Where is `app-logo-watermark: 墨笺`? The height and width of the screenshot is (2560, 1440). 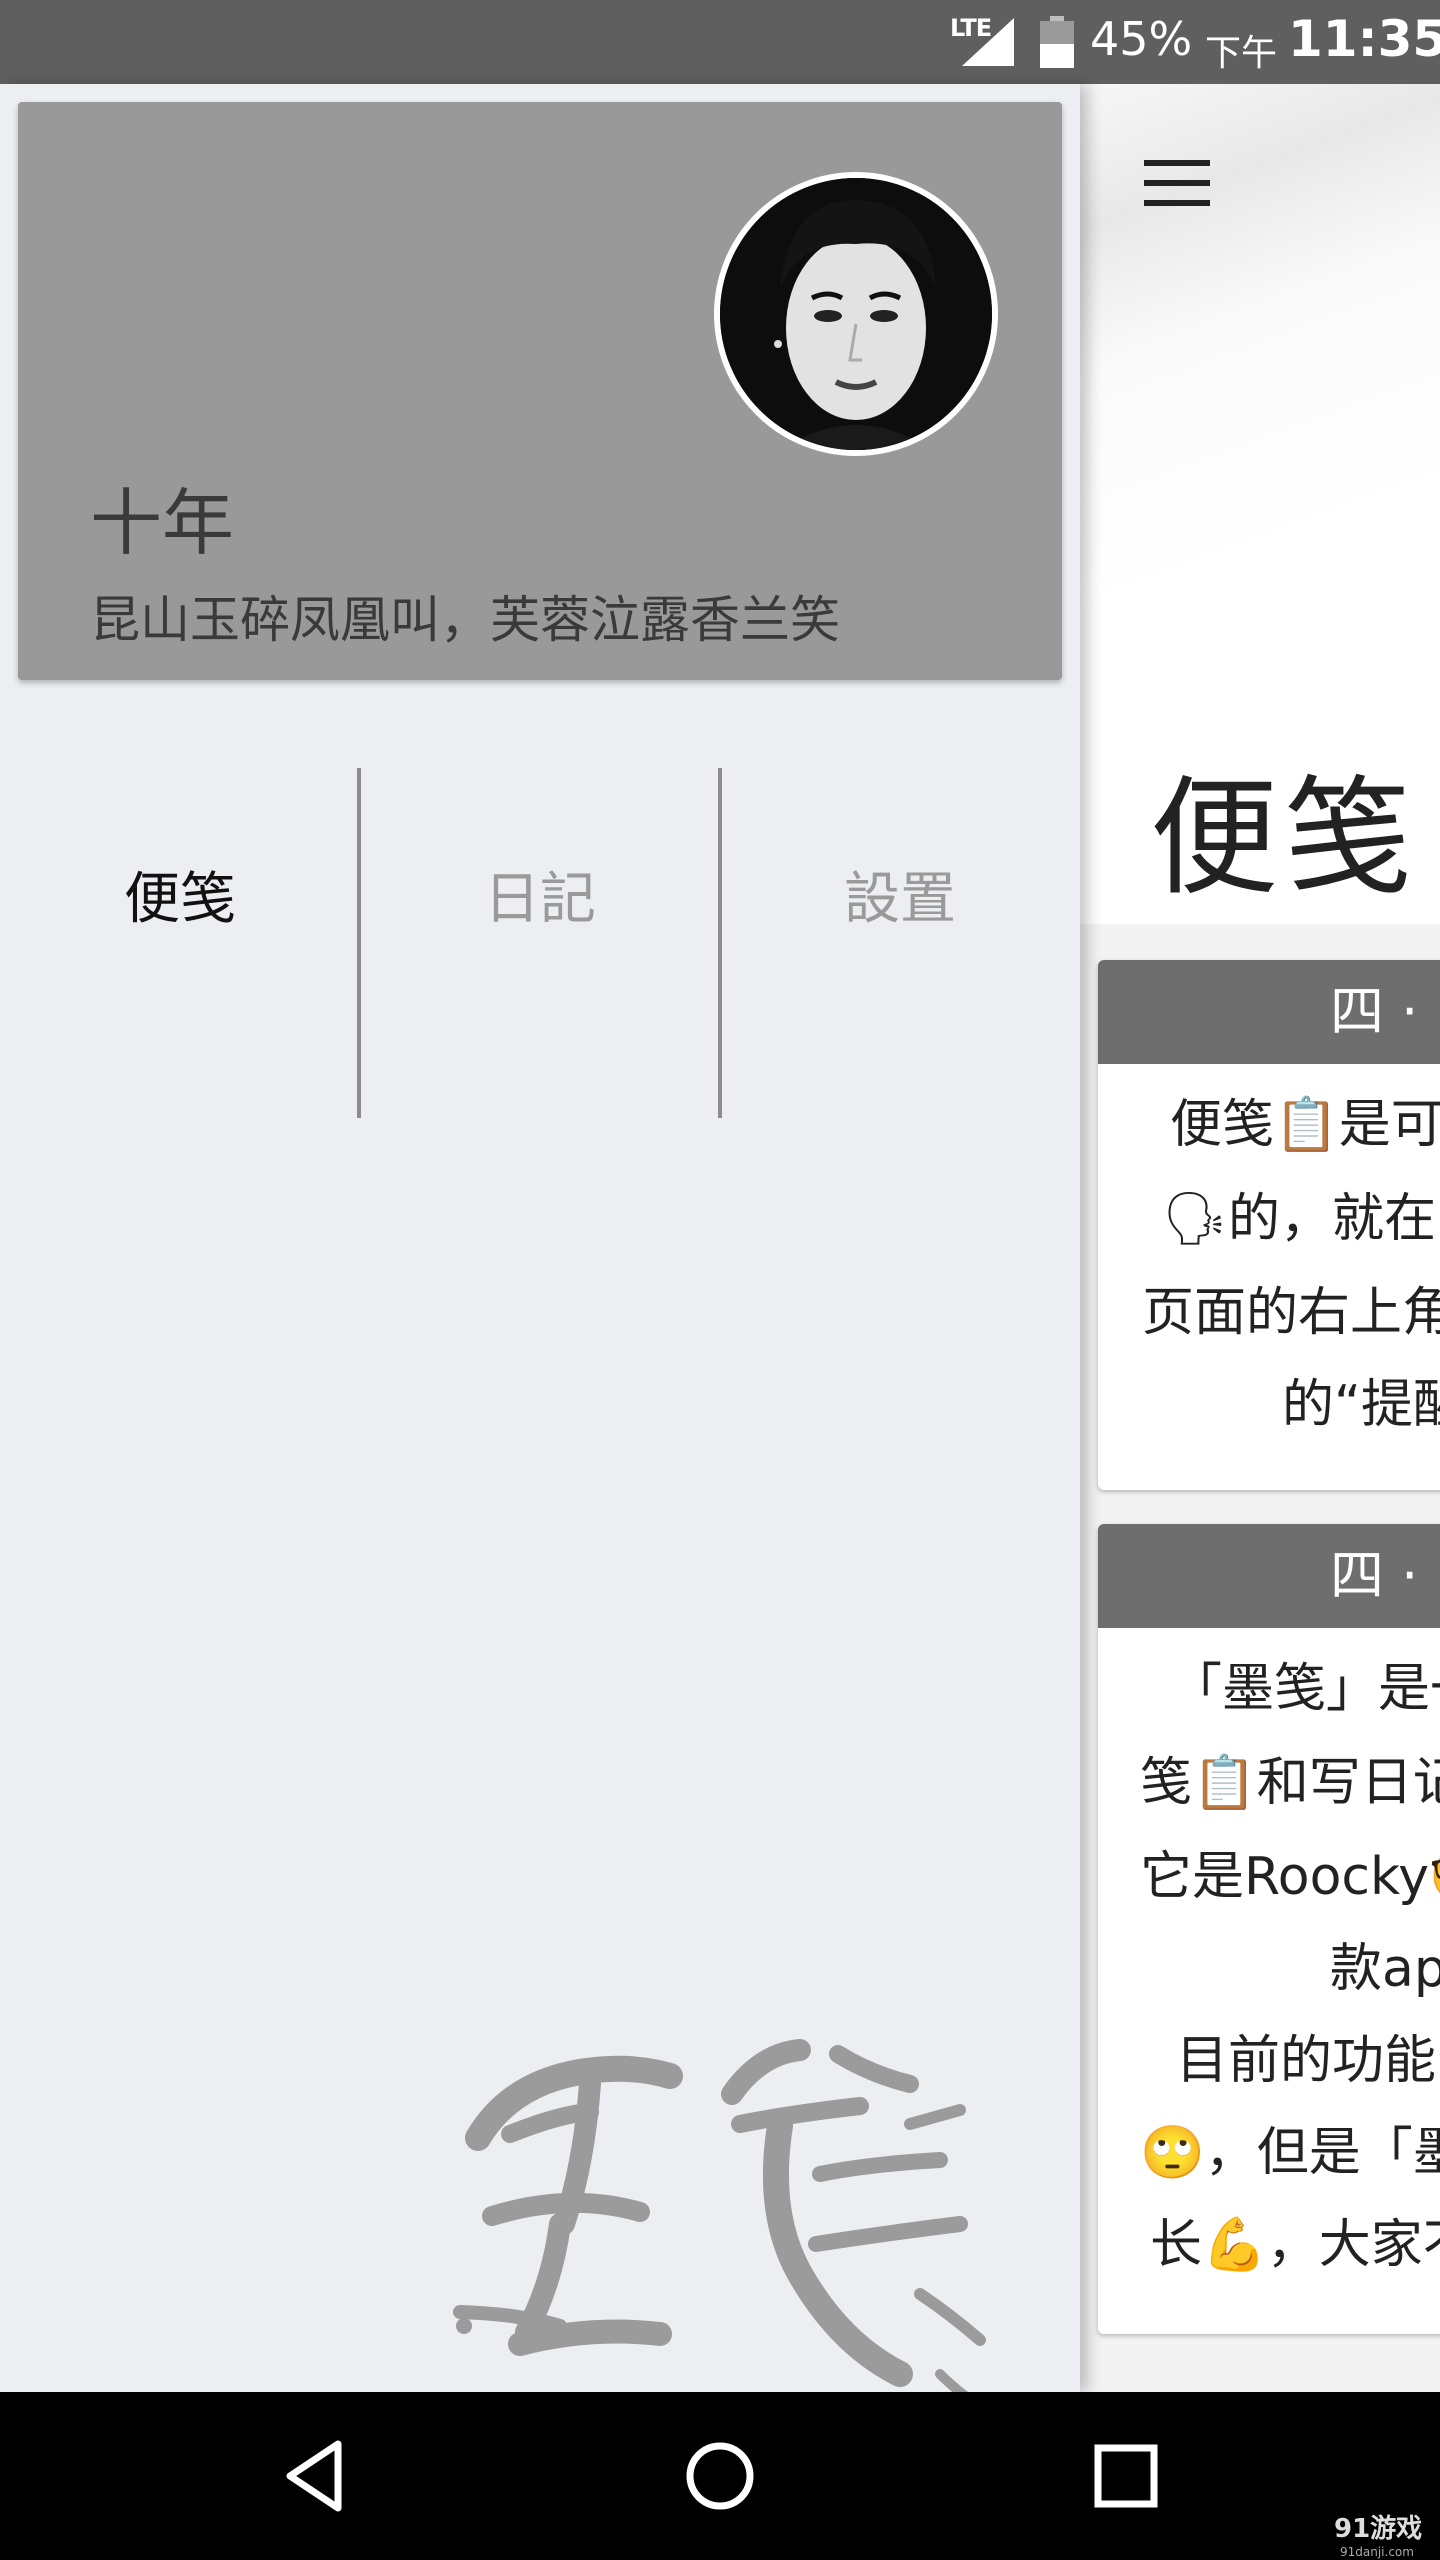 app-logo-watermark: 墨笺 is located at coordinates (719, 2225).